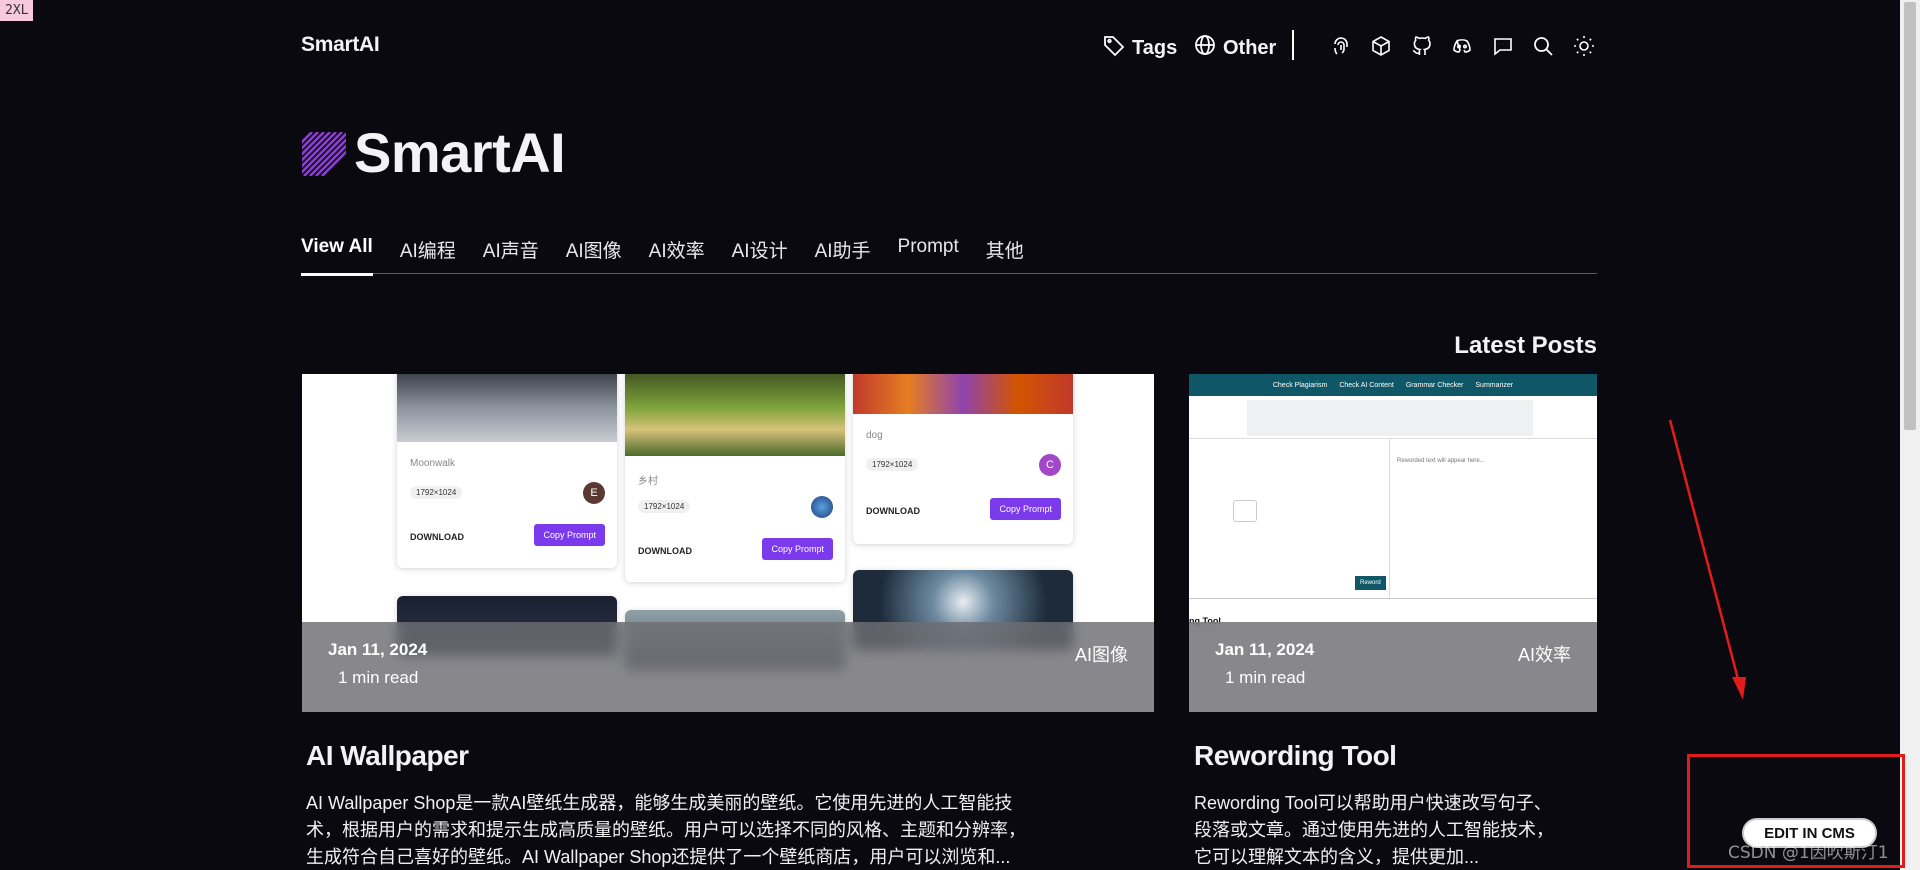 The height and width of the screenshot is (870, 1920). What do you see at coordinates (1584, 46) in the screenshot?
I see `sun-icon` at bounding box center [1584, 46].